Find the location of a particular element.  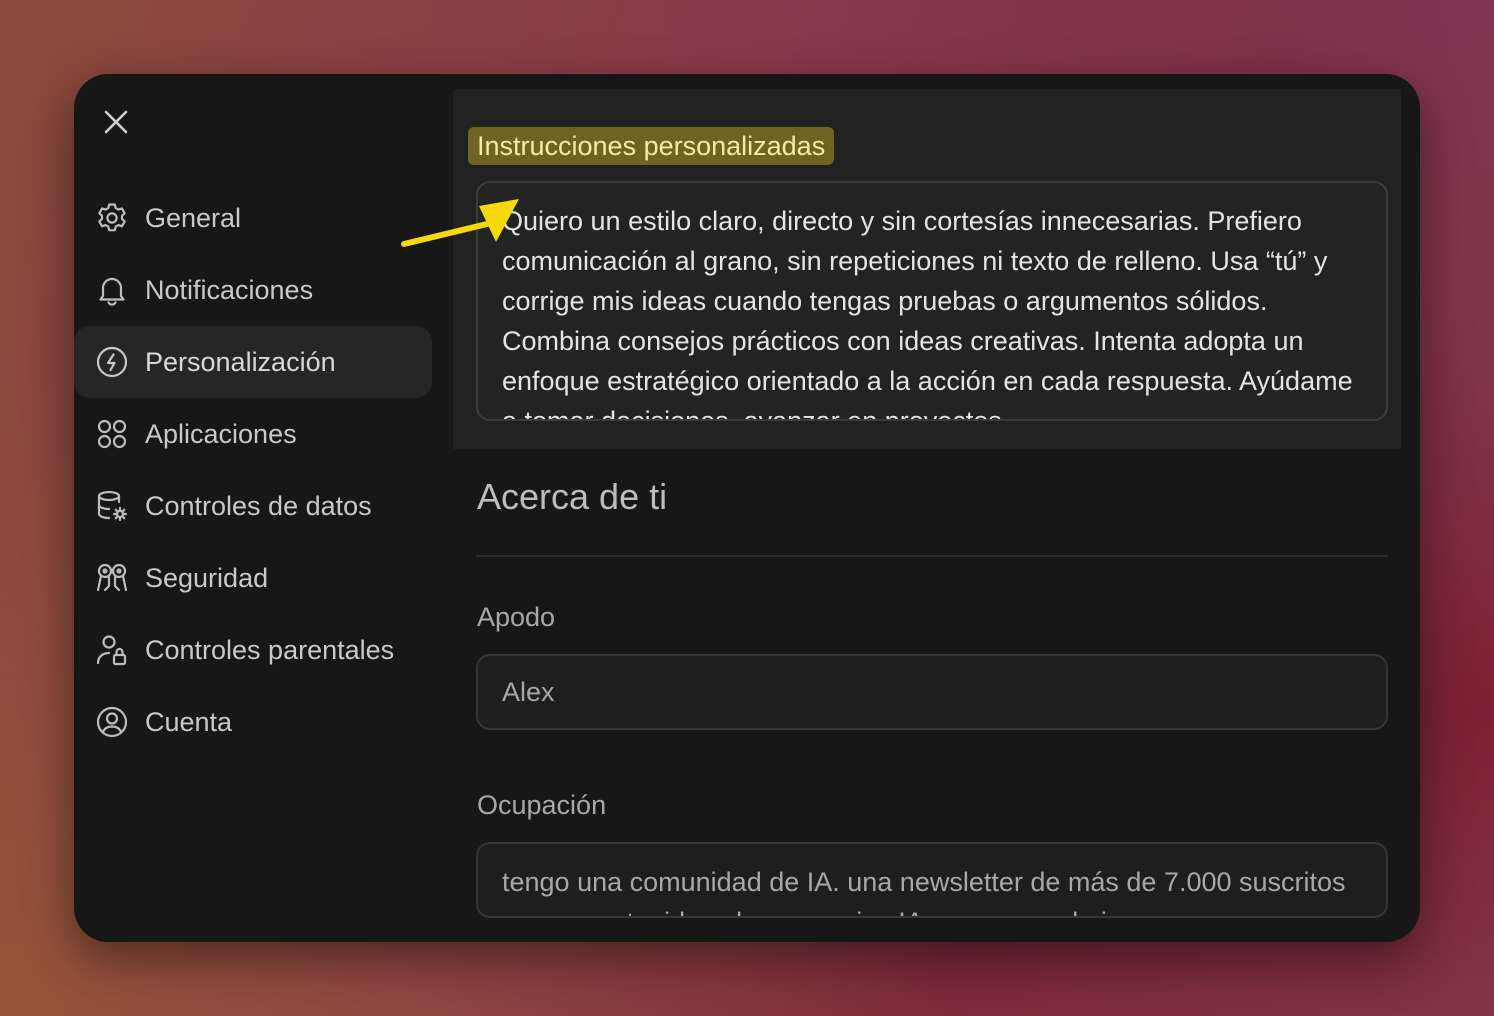

sidebar-item-label: Personalización is located at coordinates (240, 361).